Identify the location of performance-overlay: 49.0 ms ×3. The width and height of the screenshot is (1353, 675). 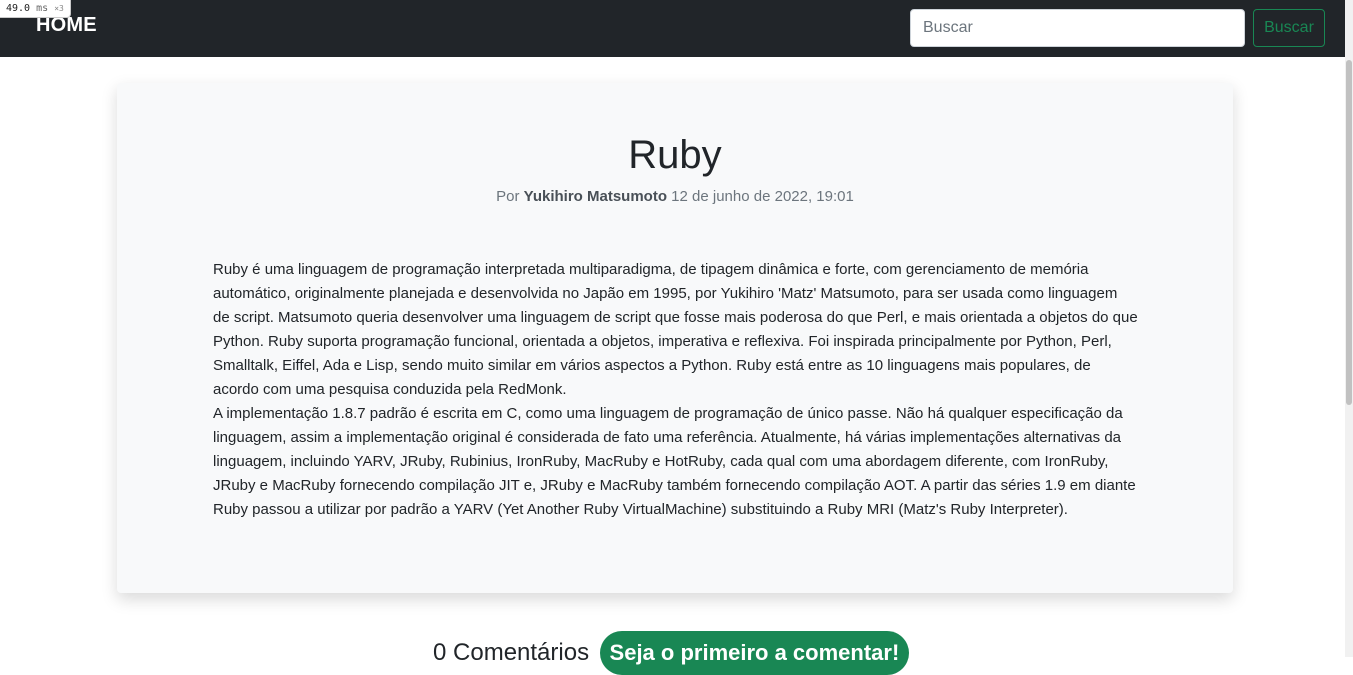
(35, 9).